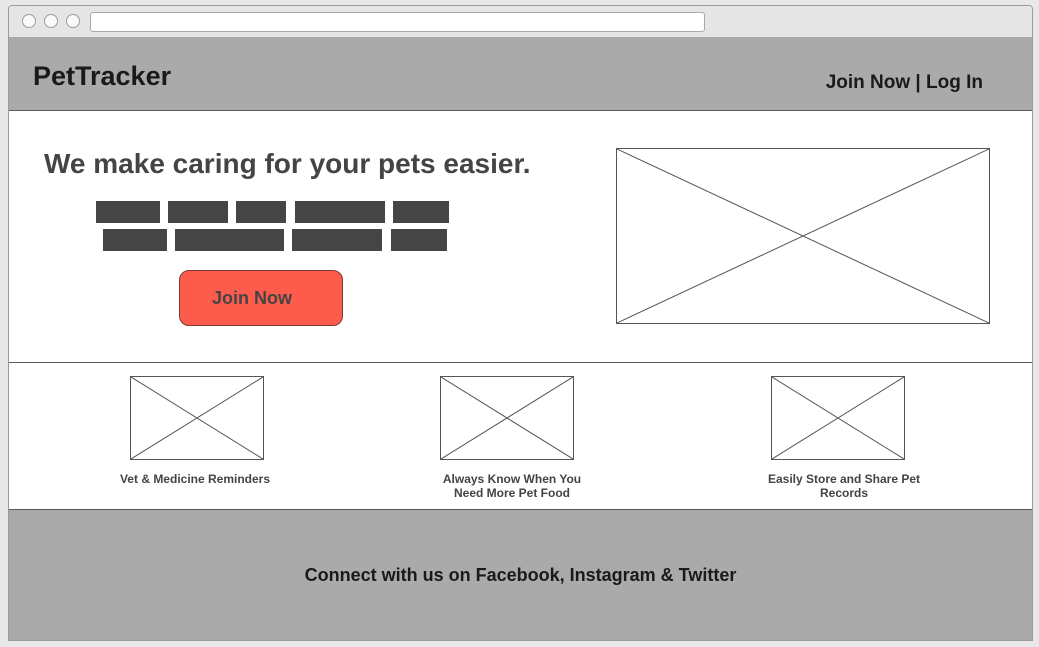 This screenshot has width=1039, height=647. Describe the element at coordinates (512, 486) in the screenshot. I see `feature-caption: Always Know When You Need More Pet Food` at that location.